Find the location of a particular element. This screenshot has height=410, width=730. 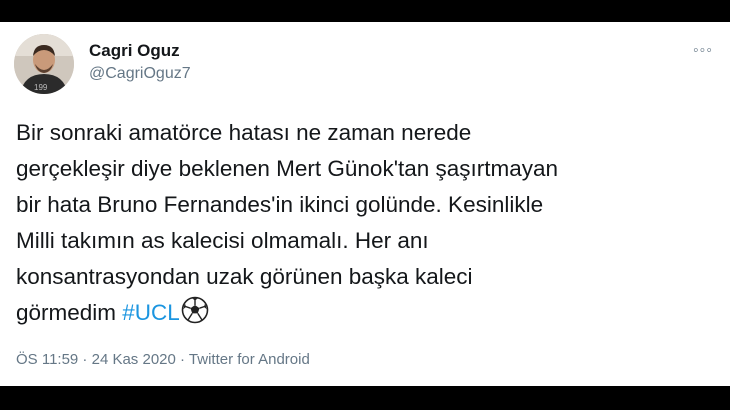

hashtag-link: #UCL is located at coordinates (151, 312).